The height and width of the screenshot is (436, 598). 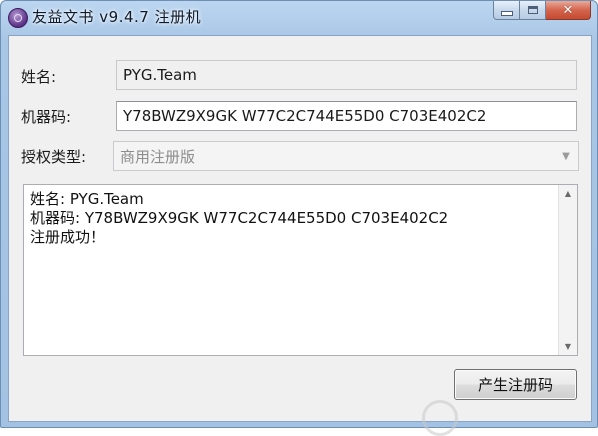 I want to click on watermark-logo, so click(x=440, y=418).